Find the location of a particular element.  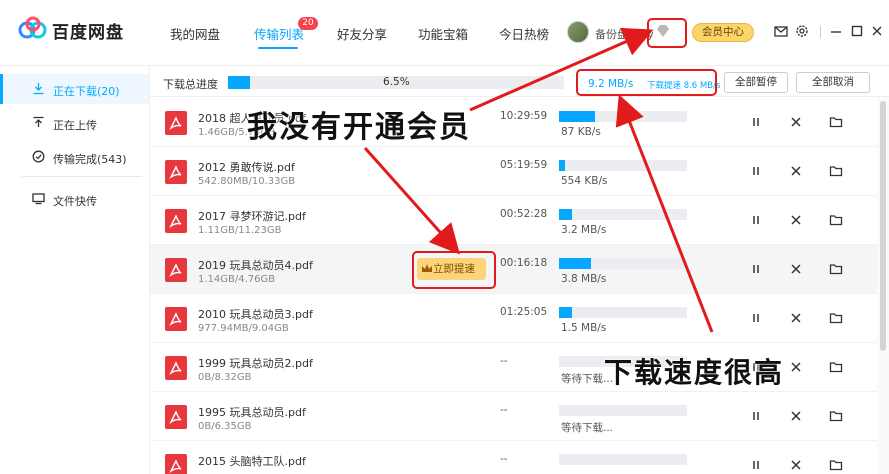

sidebar-item-completed: 传输完成(543) is located at coordinates (74, 157).